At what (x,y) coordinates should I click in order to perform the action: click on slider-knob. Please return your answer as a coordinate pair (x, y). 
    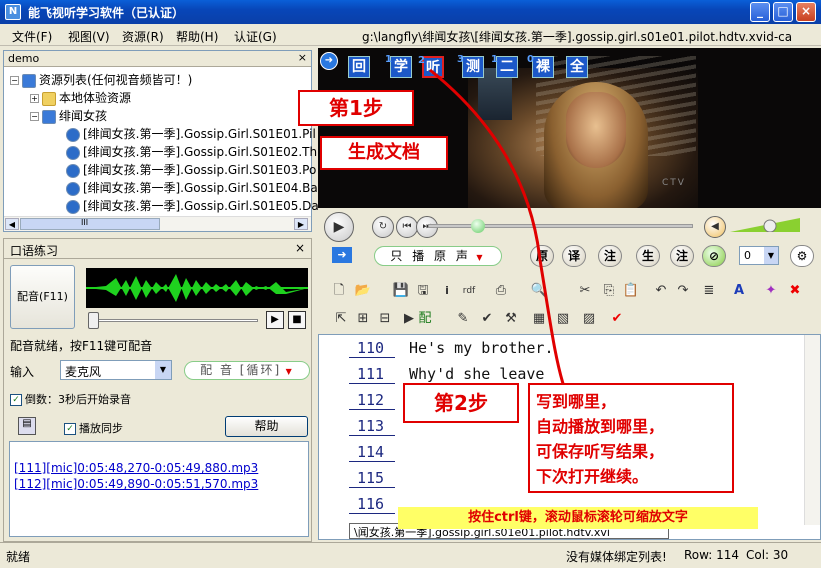
    Looking at the image, I should click on (93, 320).